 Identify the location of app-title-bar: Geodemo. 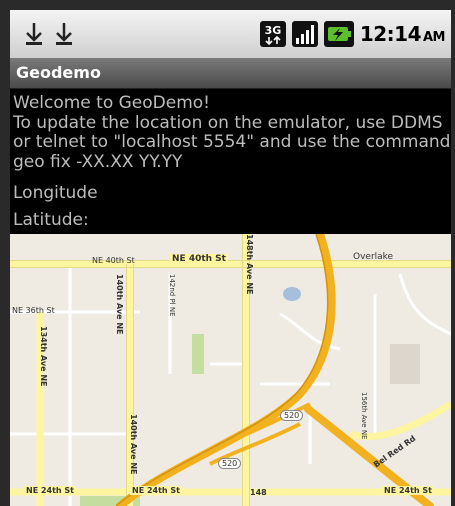
(230, 73).